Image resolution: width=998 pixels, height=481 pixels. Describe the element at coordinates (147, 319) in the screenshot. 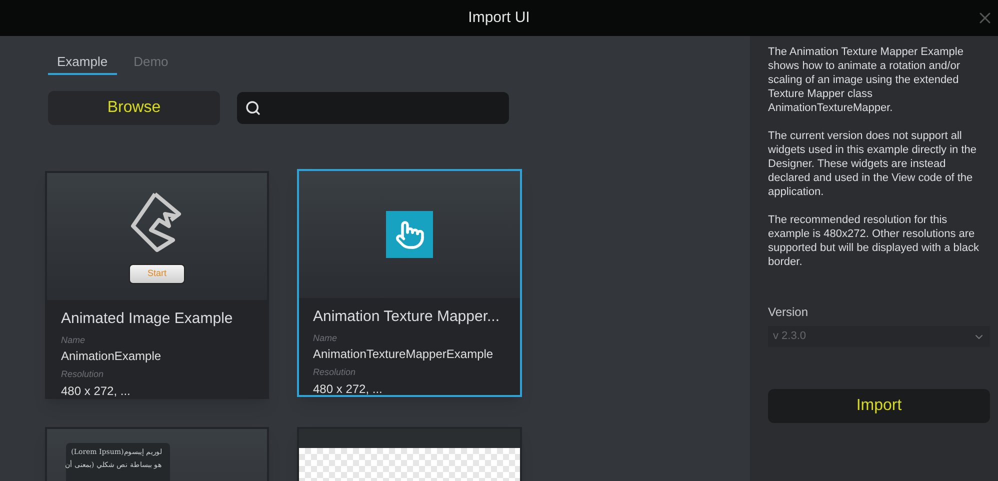

I see `card-title: Animated Image Example` at that location.